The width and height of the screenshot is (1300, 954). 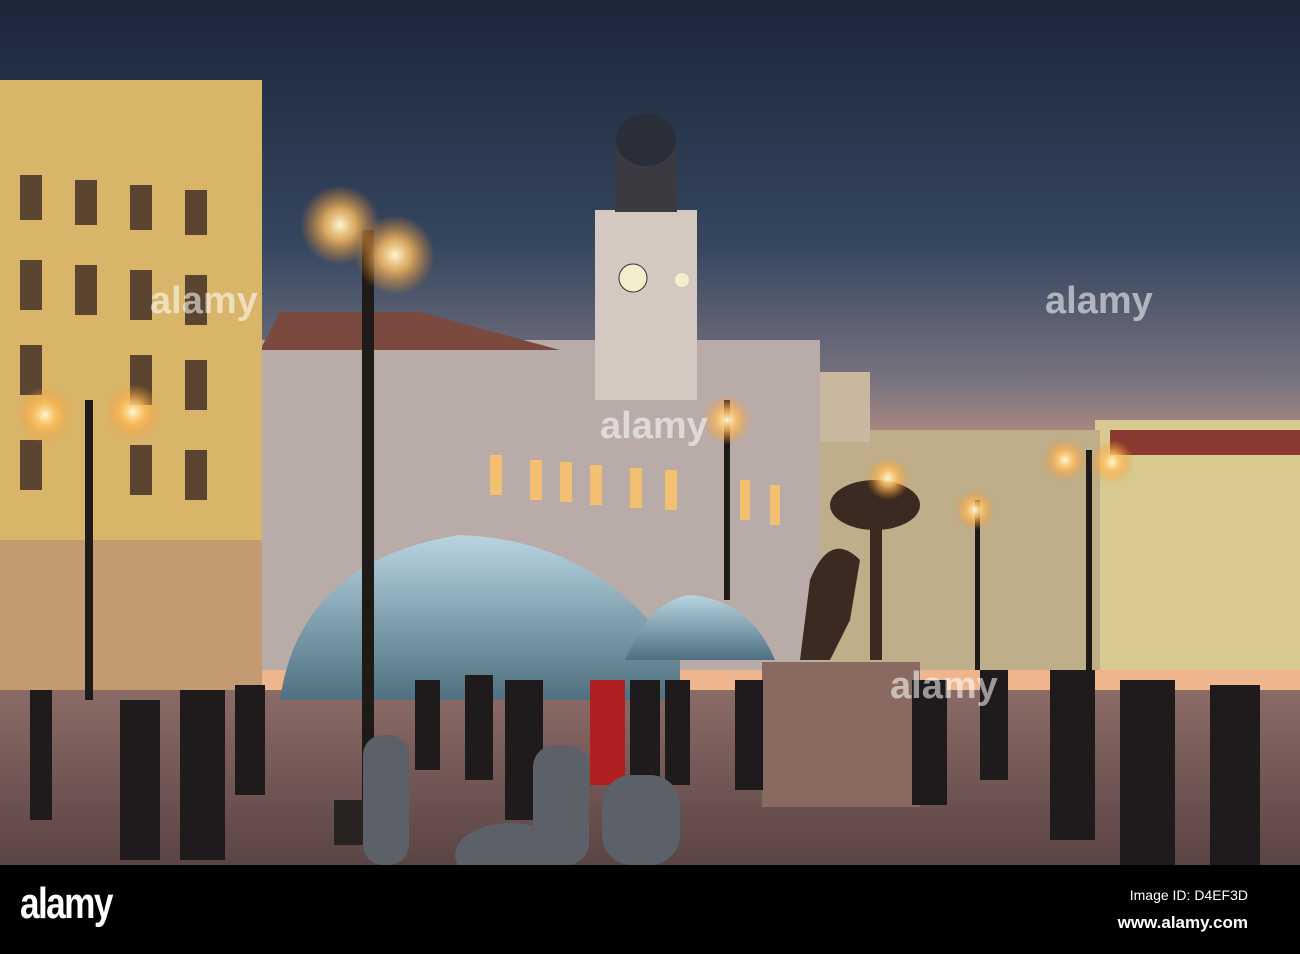 What do you see at coordinates (633, 278) in the screenshot?
I see `clock-face` at bounding box center [633, 278].